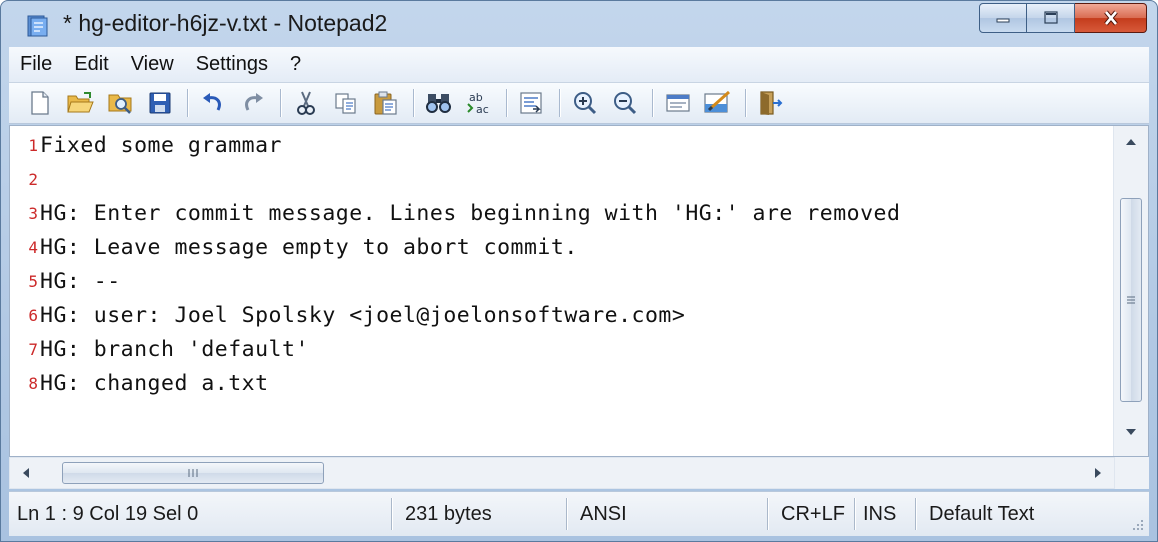 The image size is (1158, 542). Describe the element at coordinates (559, 146) in the screenshot. I see `editor-line: 1 Fixed some grammar` at that location.